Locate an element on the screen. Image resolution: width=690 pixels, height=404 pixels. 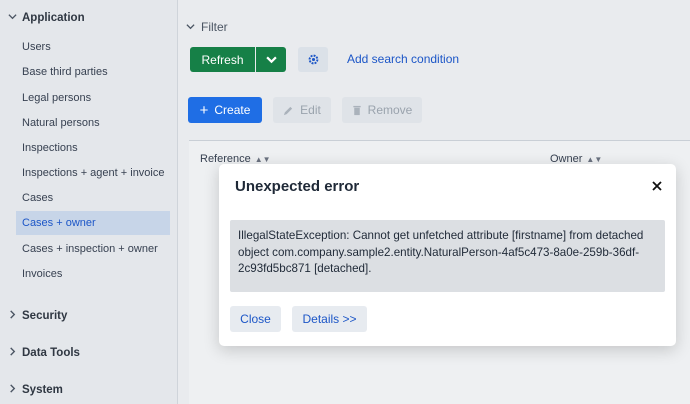
remove-button: Remove is located at coordinates (382, 110).